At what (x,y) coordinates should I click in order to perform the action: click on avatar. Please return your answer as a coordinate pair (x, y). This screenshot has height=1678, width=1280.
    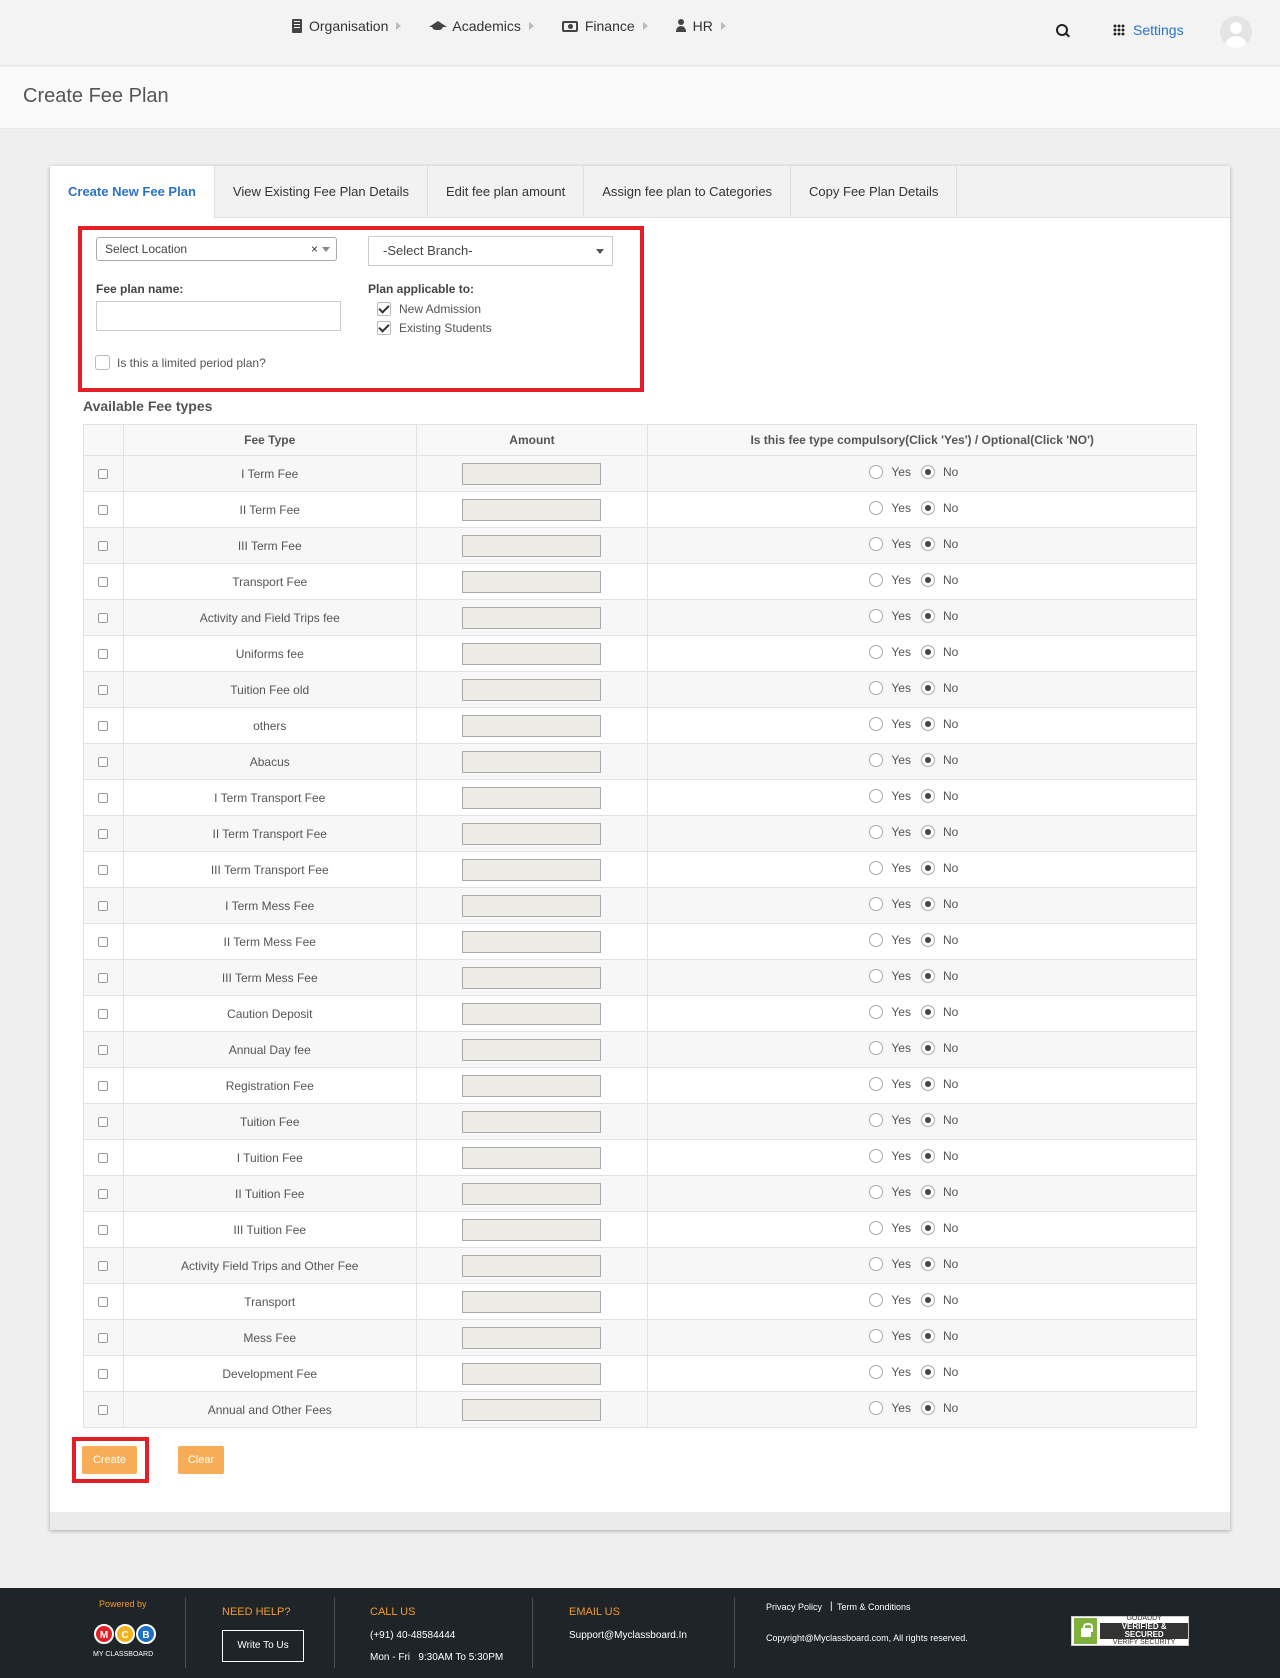
    Looking at the image, I should click on (1236, 32).